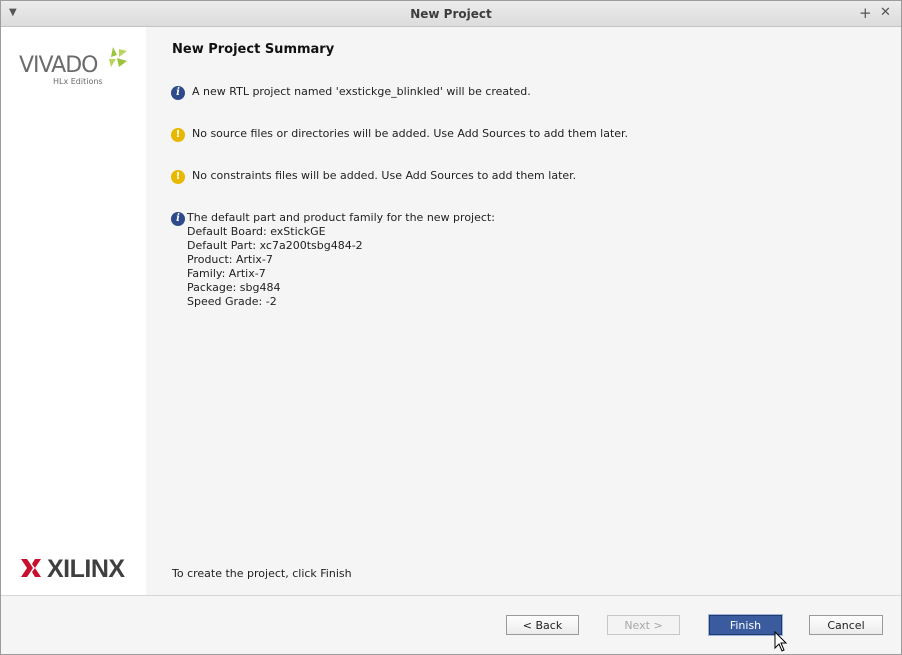  I want to click on page-title: New Project Summary, so click(253, 49).